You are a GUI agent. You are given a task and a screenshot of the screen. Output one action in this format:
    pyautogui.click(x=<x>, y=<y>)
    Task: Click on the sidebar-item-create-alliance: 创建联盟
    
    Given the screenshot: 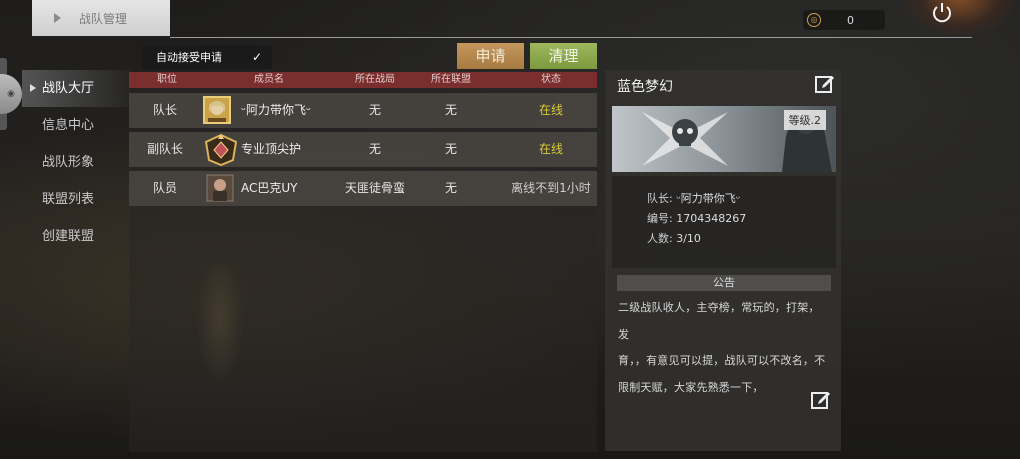 What is the action you would take?
    pyautogui.click(x=76, y=236)
    